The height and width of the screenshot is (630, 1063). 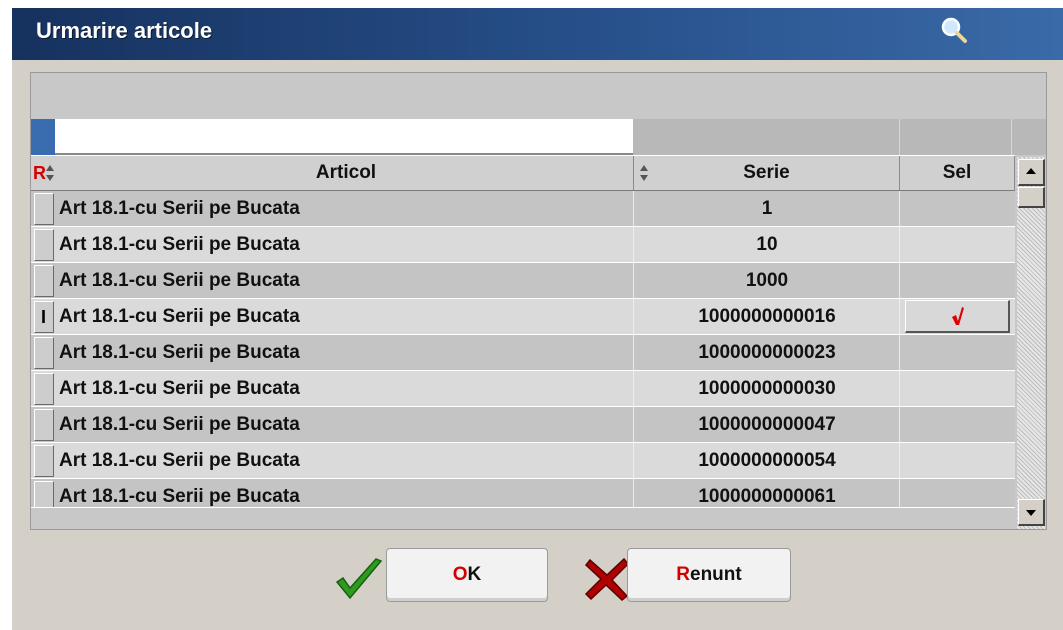 I want to click on scroll-up-button, so click(x=1031, y=172).